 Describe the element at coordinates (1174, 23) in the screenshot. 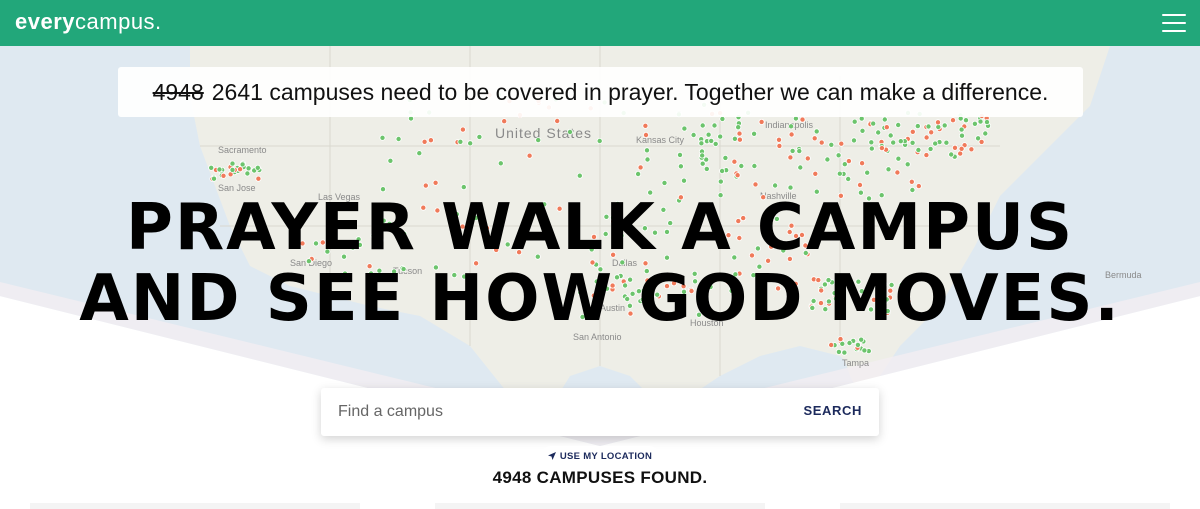

I see `hamburger-menu-icon` at that location.